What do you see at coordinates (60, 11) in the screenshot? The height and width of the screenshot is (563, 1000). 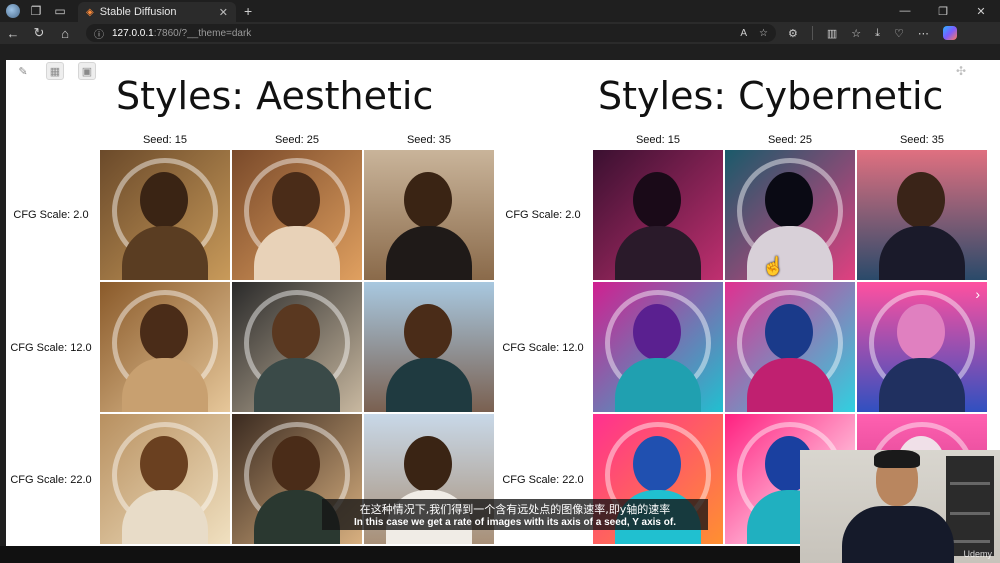 I see `tab-actions-icon: ▭` at bounding box center [60, 11].